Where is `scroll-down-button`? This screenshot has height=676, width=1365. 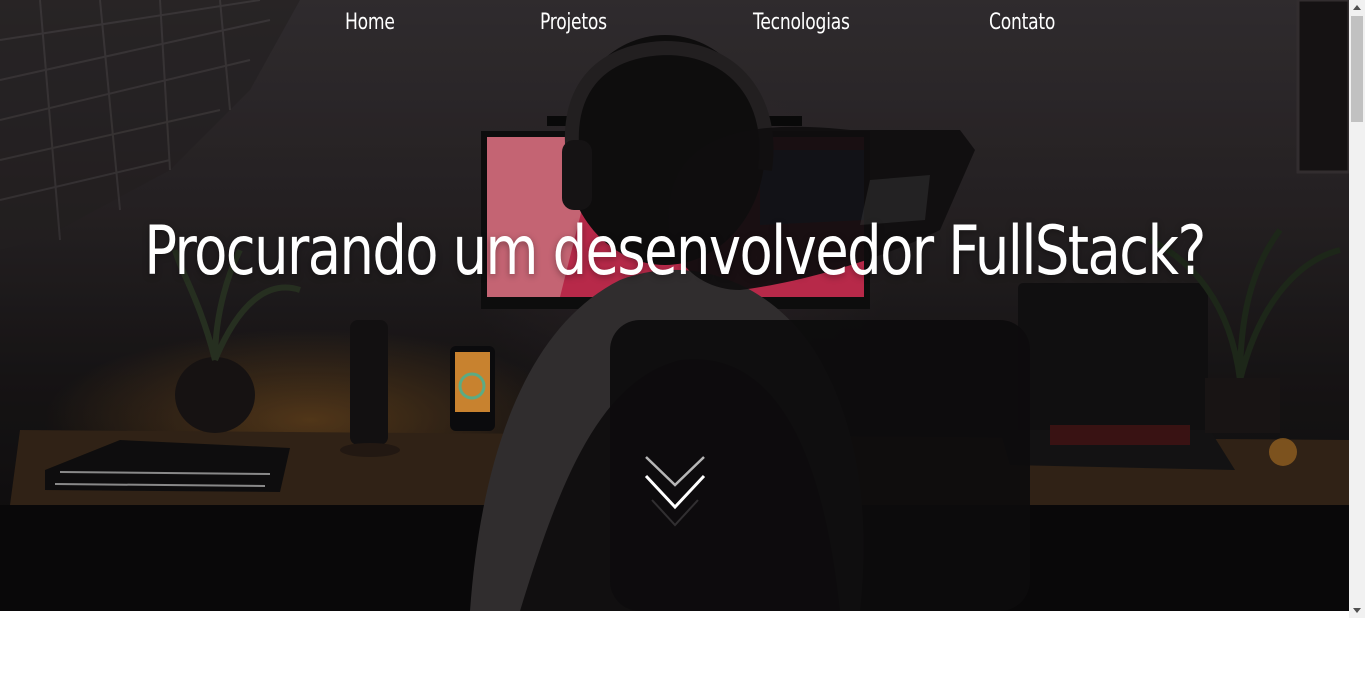 scroll-down-button is located at coordinates (675, 491).